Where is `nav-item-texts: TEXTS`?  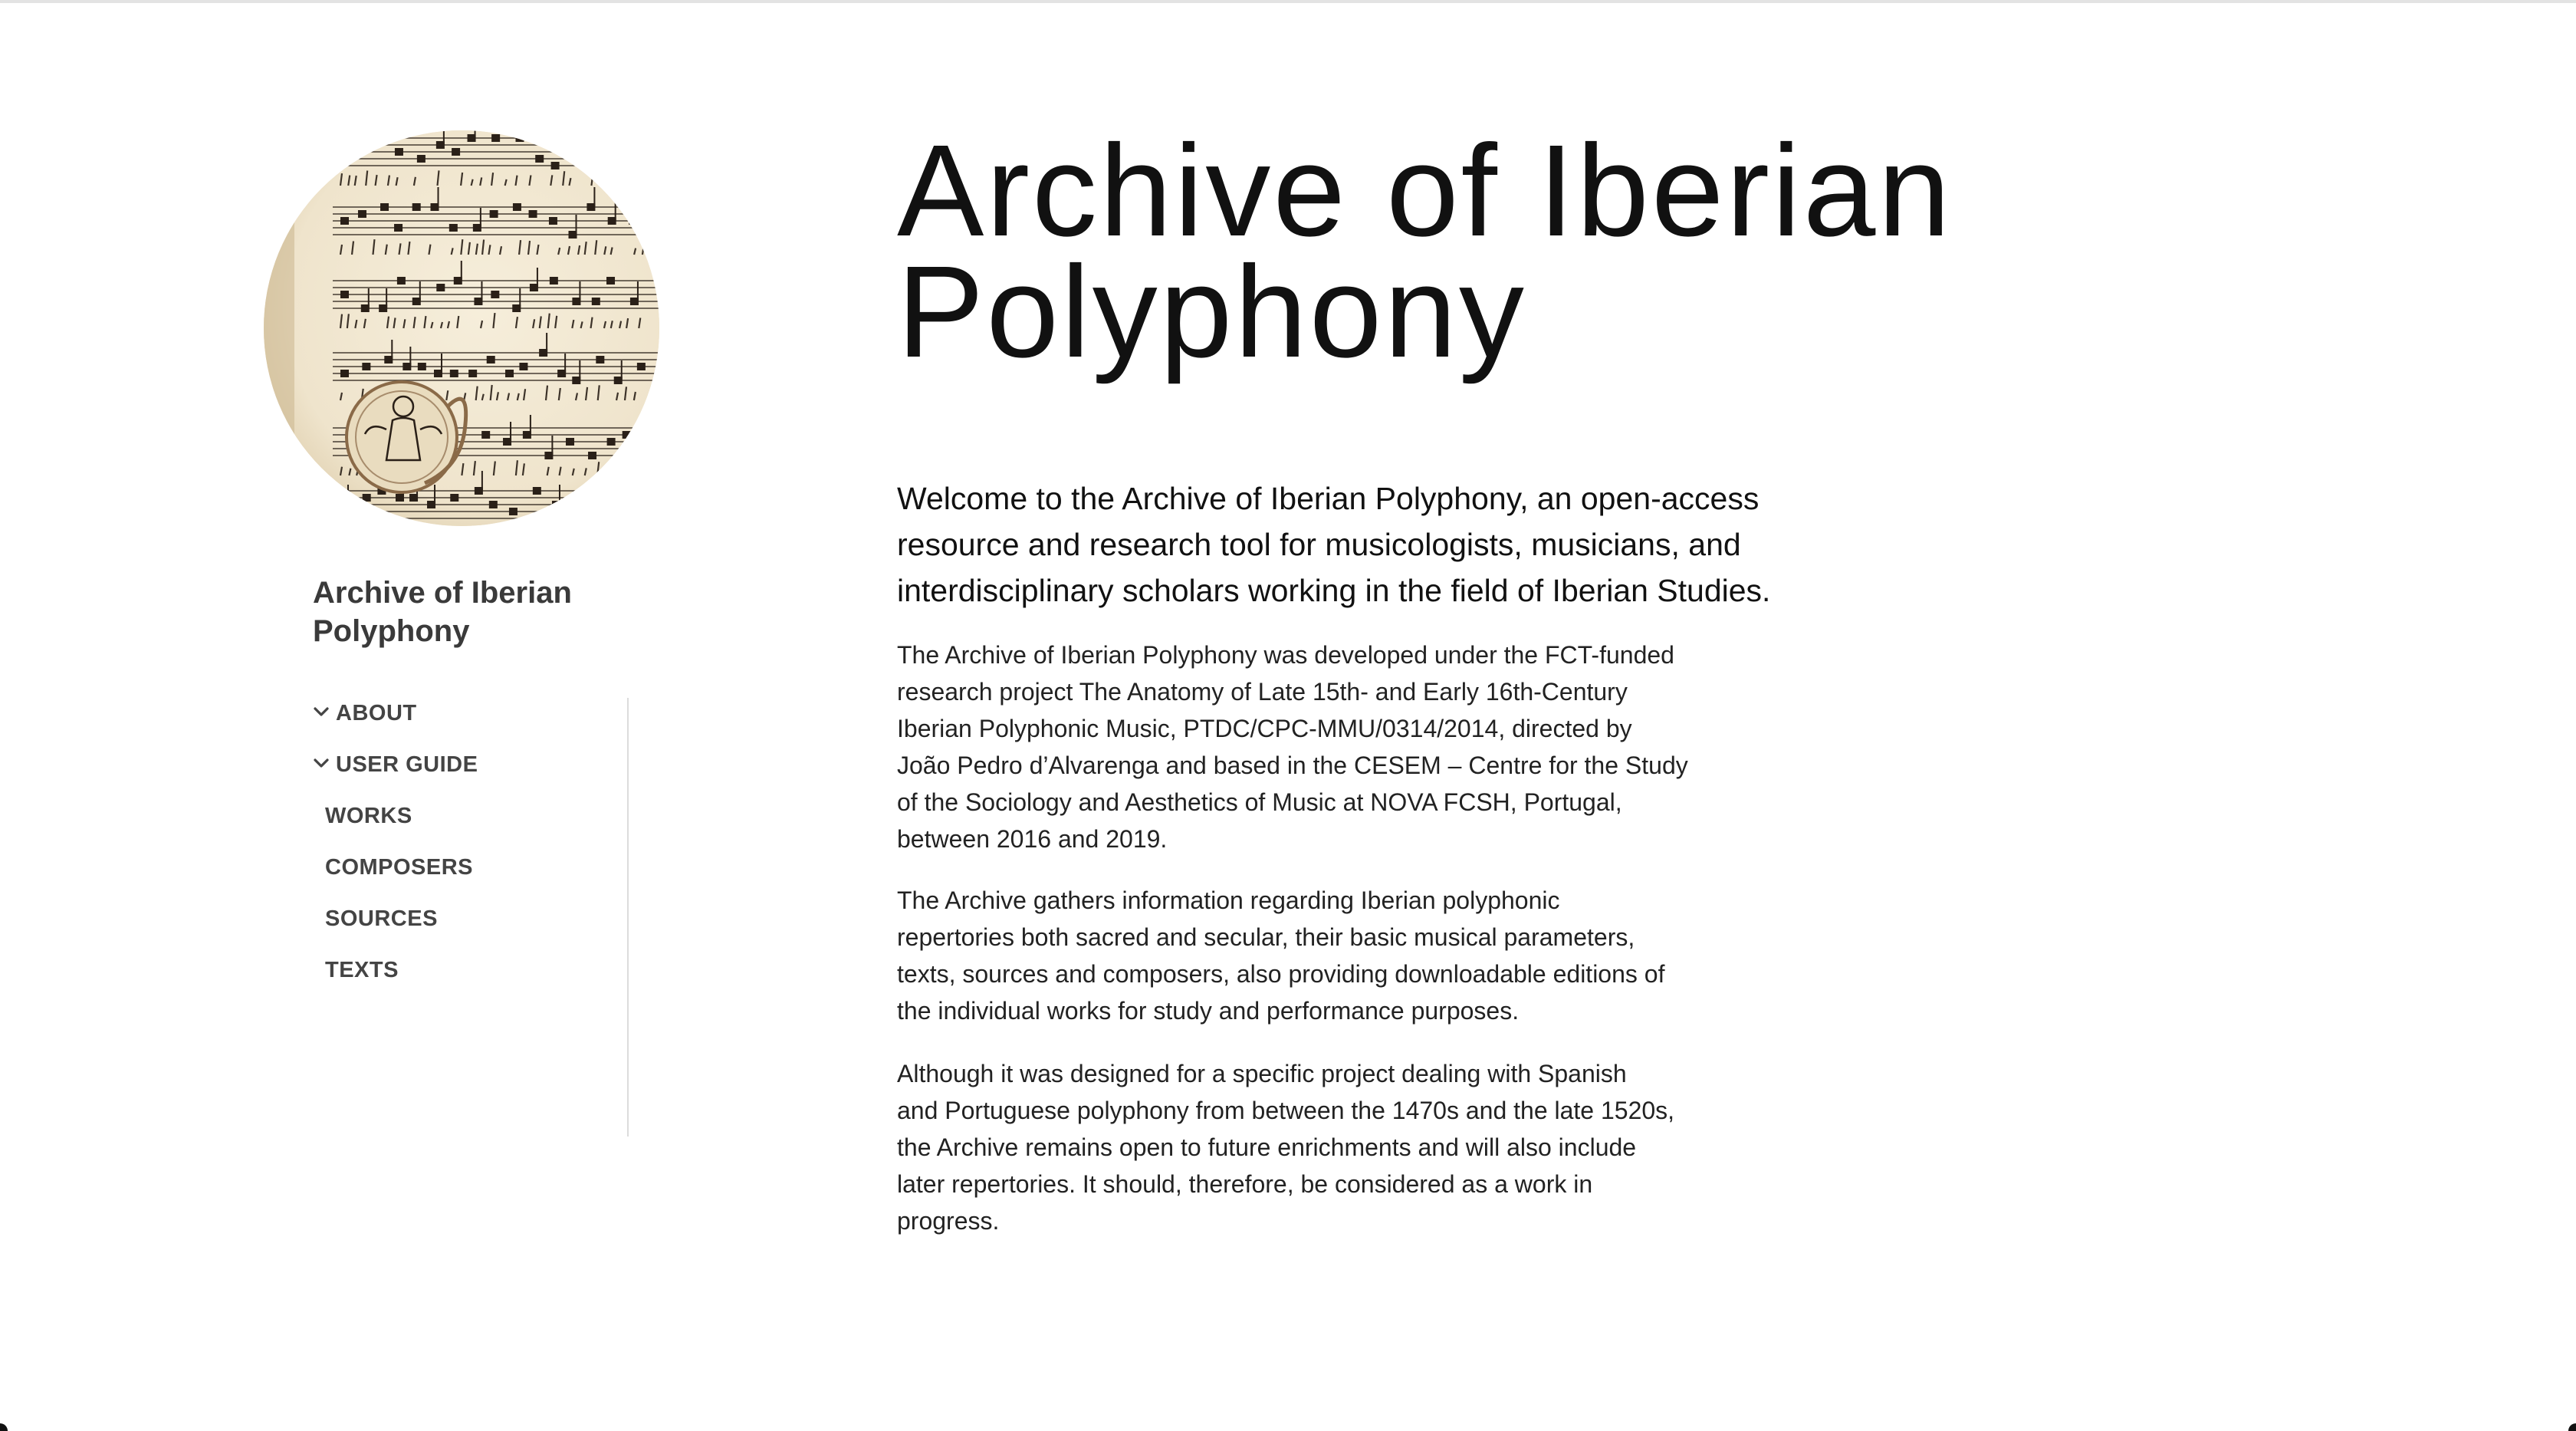
nav-item-texts: TEXTS is located at coordinates (362, 970).